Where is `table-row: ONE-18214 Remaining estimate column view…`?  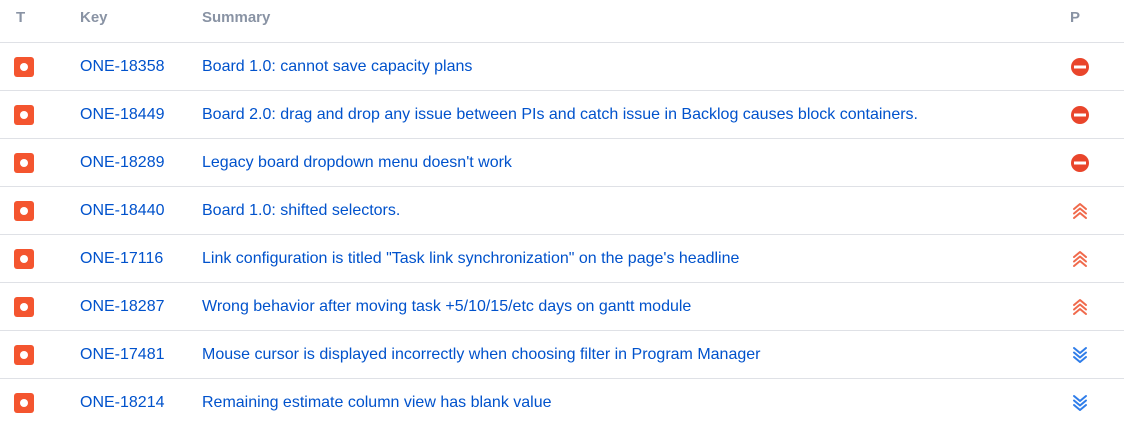
table-row: ONE-18214 Remaining estimate column view… is located at coordinates (562, 402).